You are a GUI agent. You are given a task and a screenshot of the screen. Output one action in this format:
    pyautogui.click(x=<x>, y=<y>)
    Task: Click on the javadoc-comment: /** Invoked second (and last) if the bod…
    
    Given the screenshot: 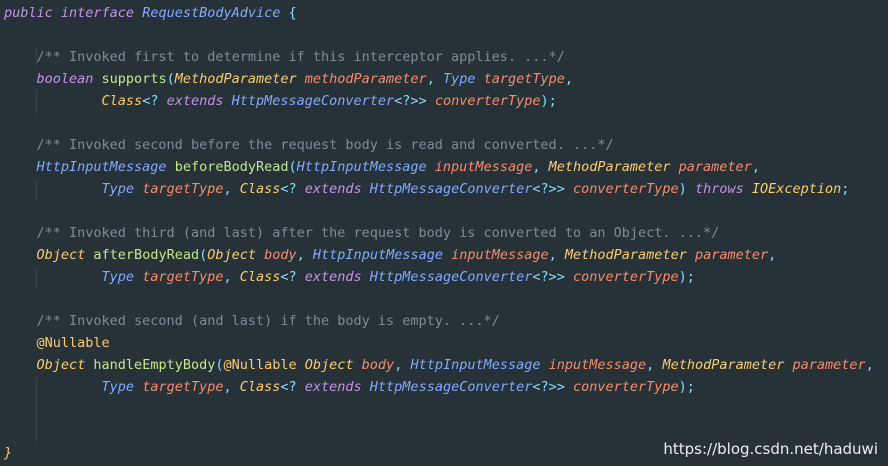 What is the action you would take?
    pyautogui.click(x=268, y=321)
    